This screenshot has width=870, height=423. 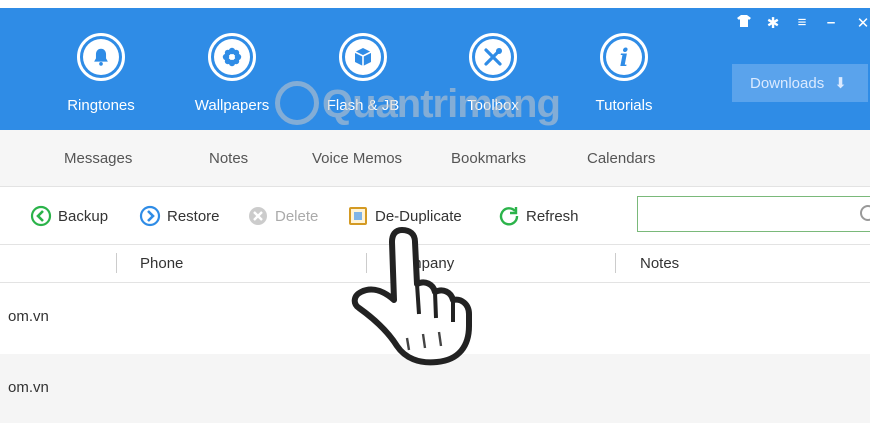 I want to click on nav-label-toolbox: Toolbox, so click(x=493, y=105).